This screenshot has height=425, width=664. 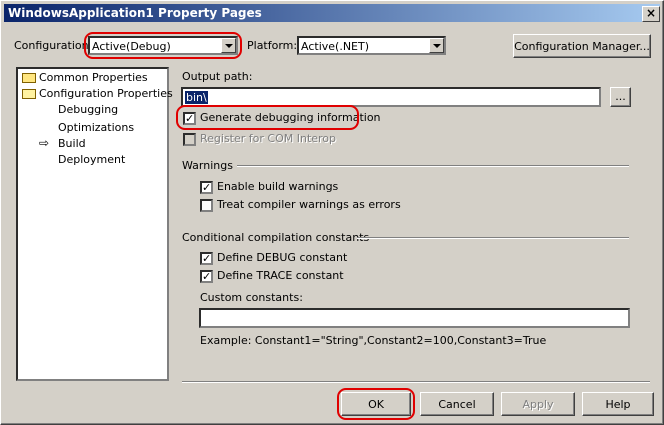 What do you see at coordinates (651, 14) in the screenshot?
I see `close-icon: ×` at bounding box center [651, 14].